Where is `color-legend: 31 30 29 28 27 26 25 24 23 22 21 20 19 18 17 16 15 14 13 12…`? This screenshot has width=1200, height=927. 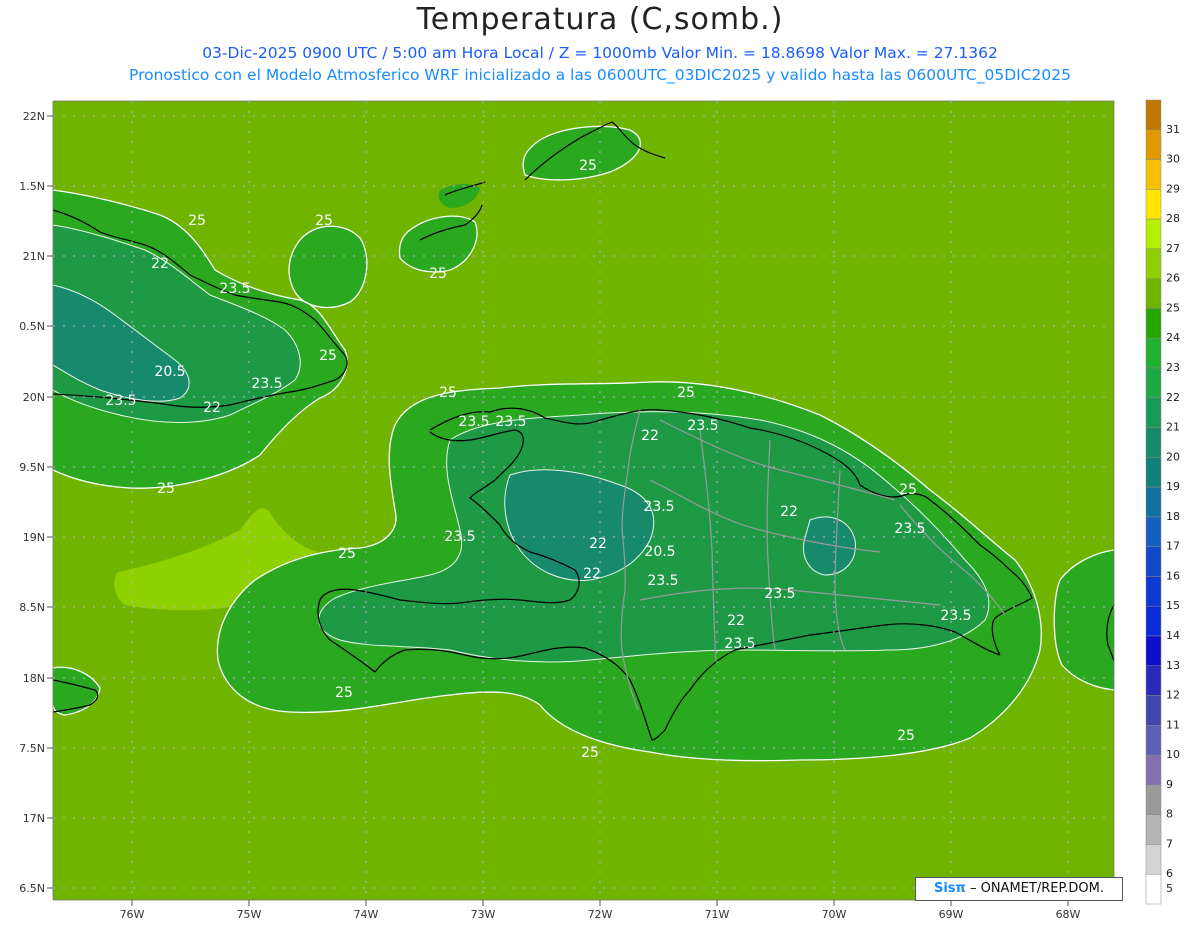
color-legend: 31 30 29 28 27 26 25 24 23 22 21 20 19 18 17 16 15 14 13 12… is located at coordinates (1162, 502).